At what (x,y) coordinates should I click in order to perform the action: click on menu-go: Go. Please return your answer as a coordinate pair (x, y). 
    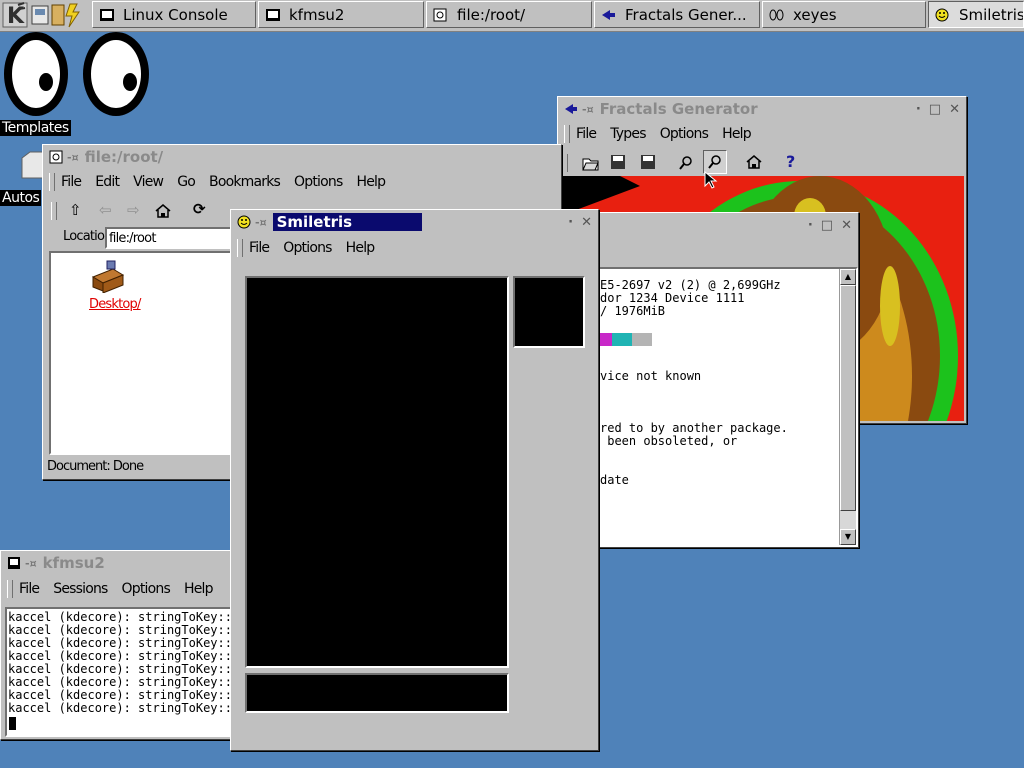
    Looking at the image, I should click on (186, 182).